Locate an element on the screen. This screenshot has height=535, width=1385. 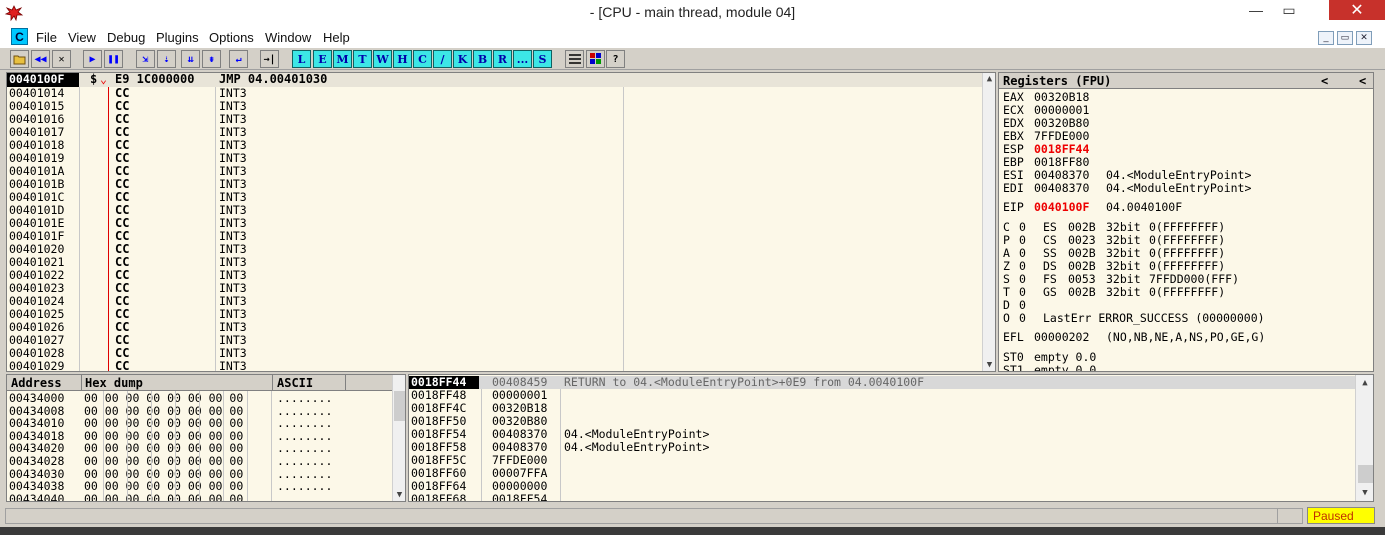
list-icon is located at coordinates (574, 59).